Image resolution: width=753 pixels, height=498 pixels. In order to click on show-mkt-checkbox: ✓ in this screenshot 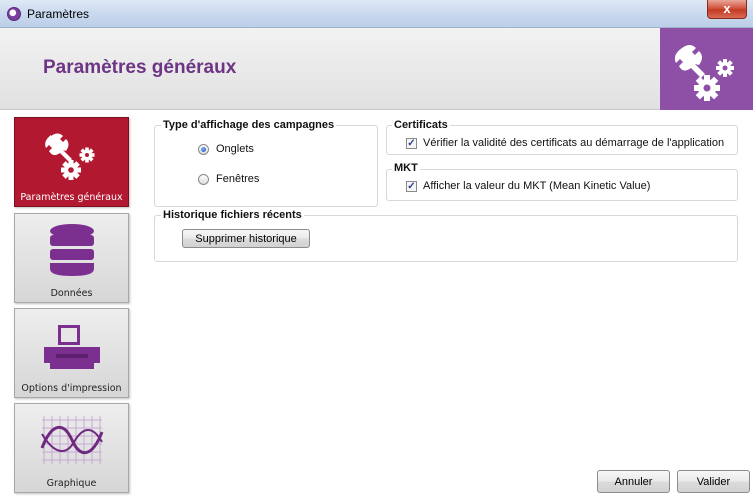, I will do `click(411, 186)`.